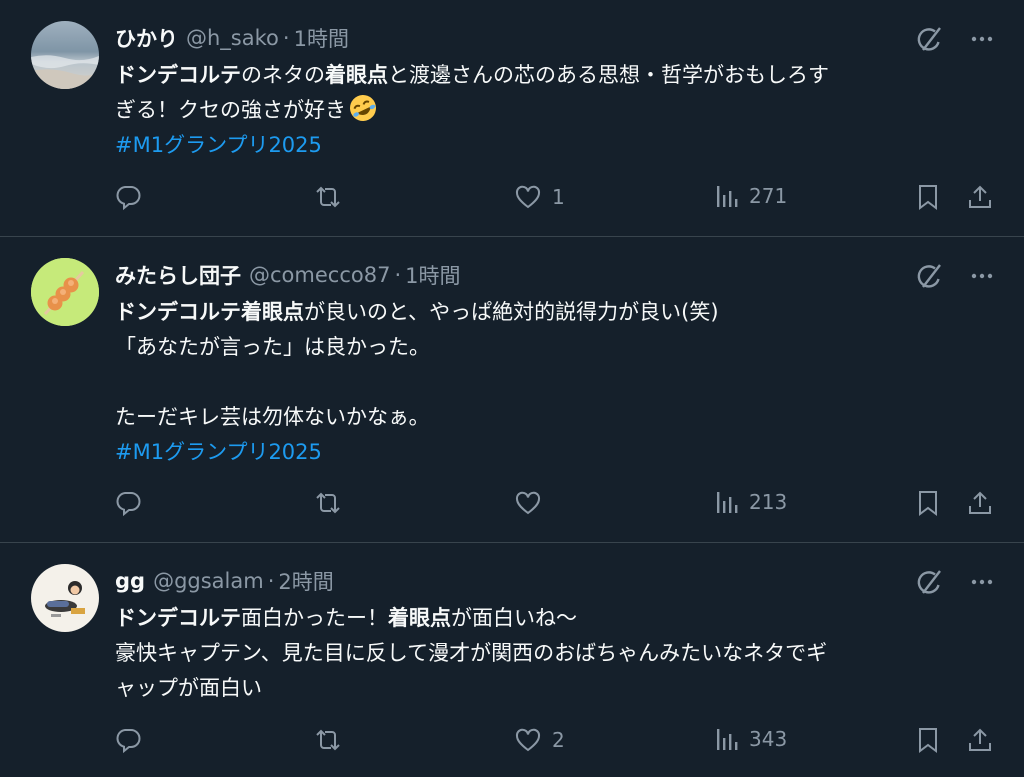 The height and width of the screenshot is (777, 1024). I want to click on post-header: みたらし団子 @comecco87 · 1時間, so click(288, 275).